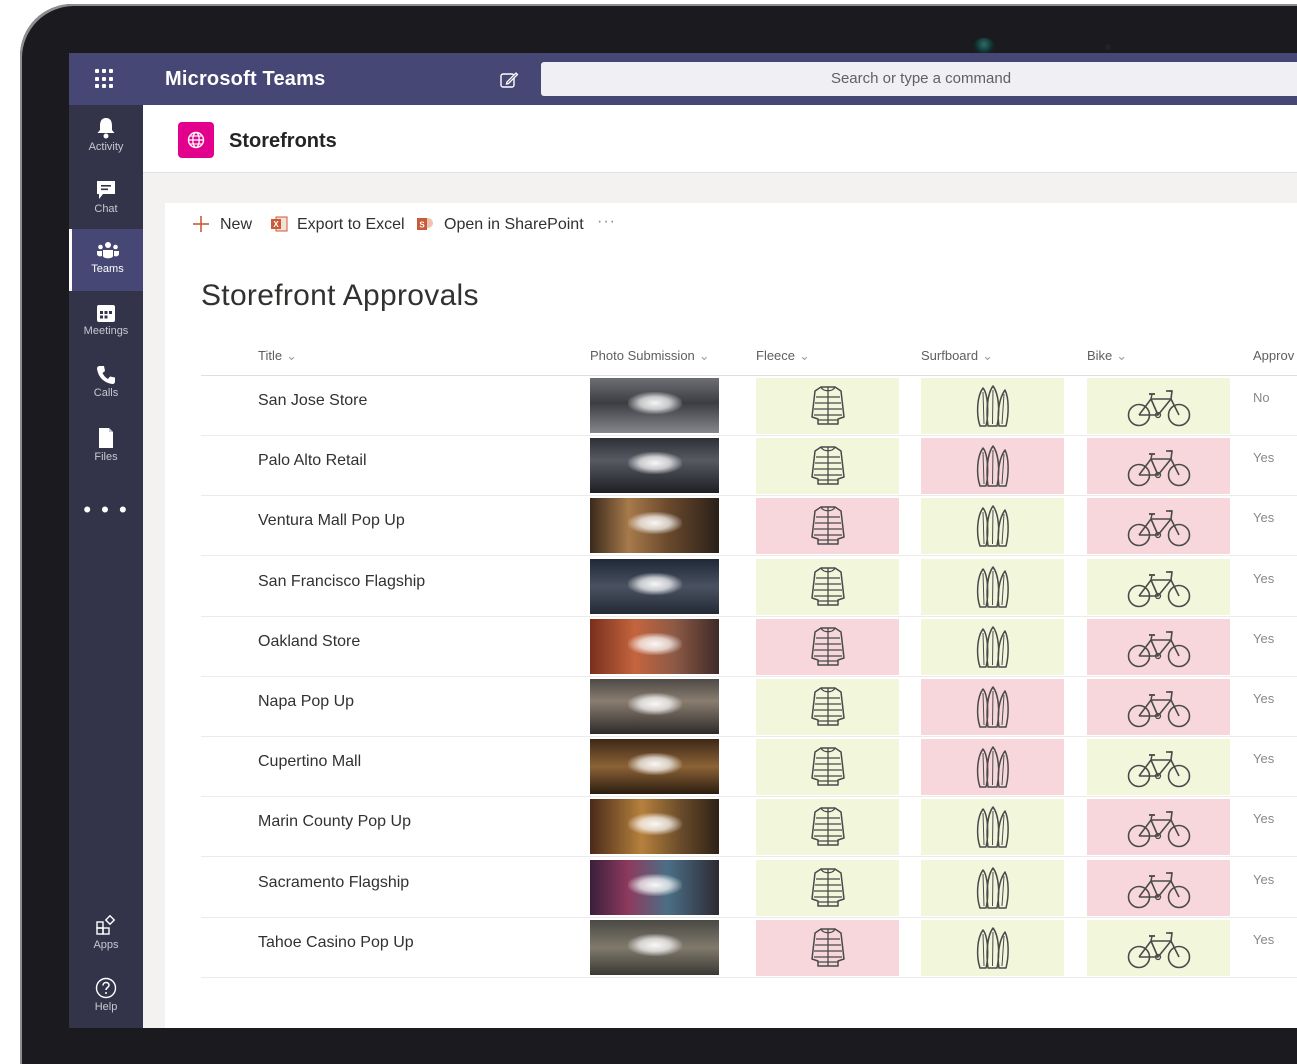 The height and width of the screenshot is (1064, 1297). Describe the element at coordinates (106, 384) in the screenshot. I see `rail-item-calls: Calls` at that location.